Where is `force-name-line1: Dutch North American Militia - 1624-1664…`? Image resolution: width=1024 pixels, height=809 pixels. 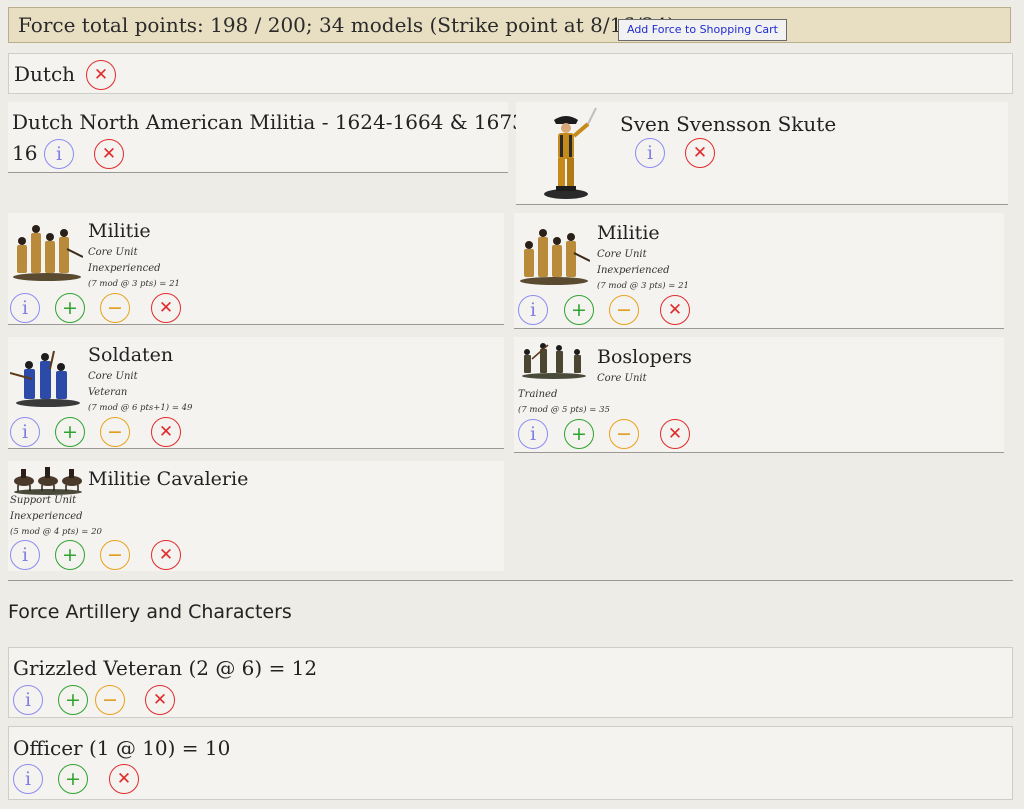
force-name-line1: Dutch North American Militia - 1624-1664… is located at coordinates (272, 122).